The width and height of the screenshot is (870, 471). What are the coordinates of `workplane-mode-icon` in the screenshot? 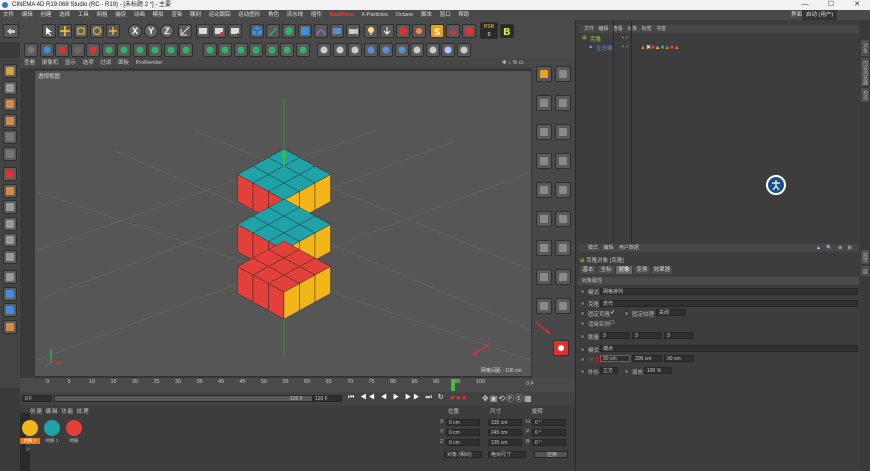 It's located at (10, 240).